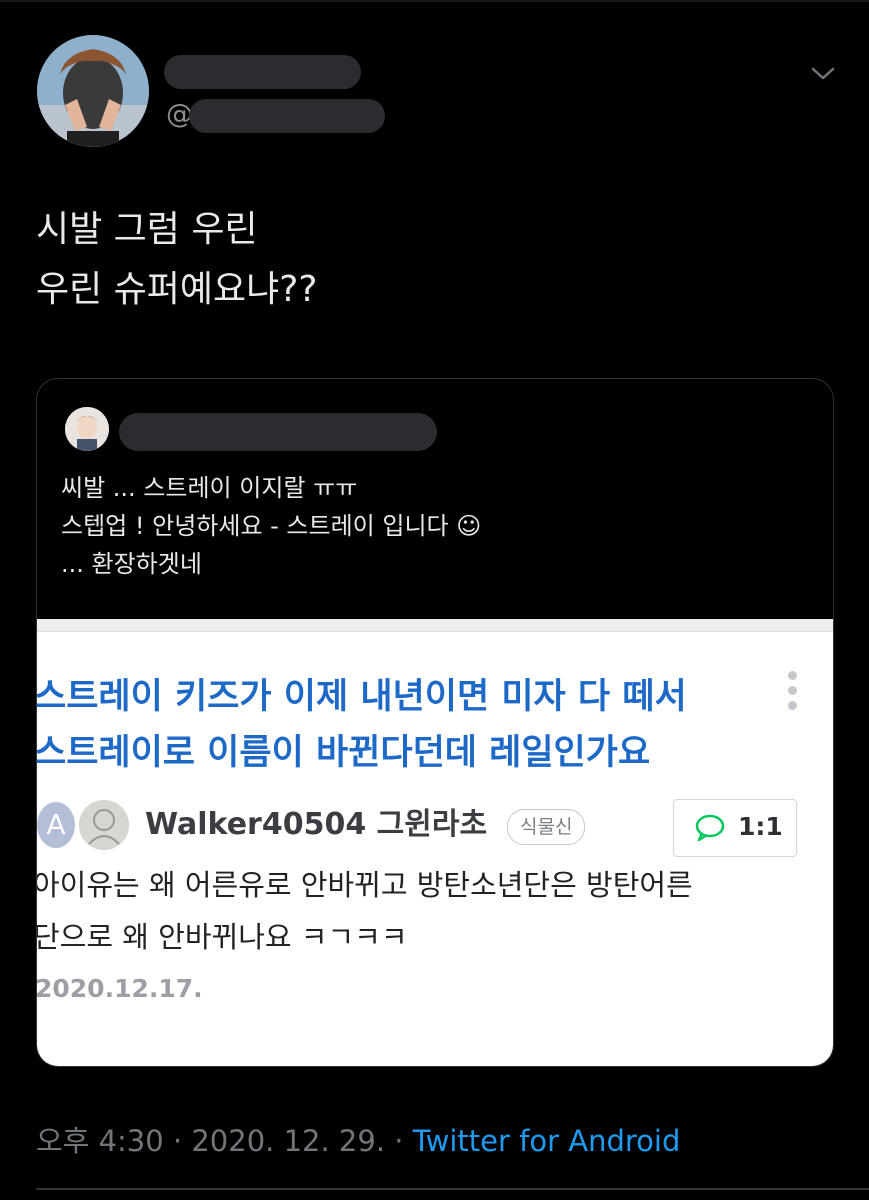 The width and height of the screenshot is (869, 1200). I want to click on chat-badge-label: 1:1, so click(760, 826).